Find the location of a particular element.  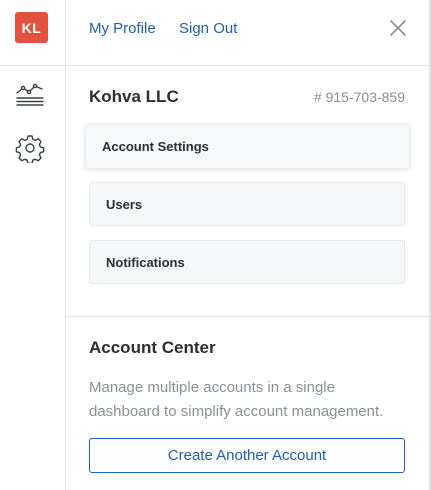

menu-item-label: Account Settings is located at coordinates (155, 146).